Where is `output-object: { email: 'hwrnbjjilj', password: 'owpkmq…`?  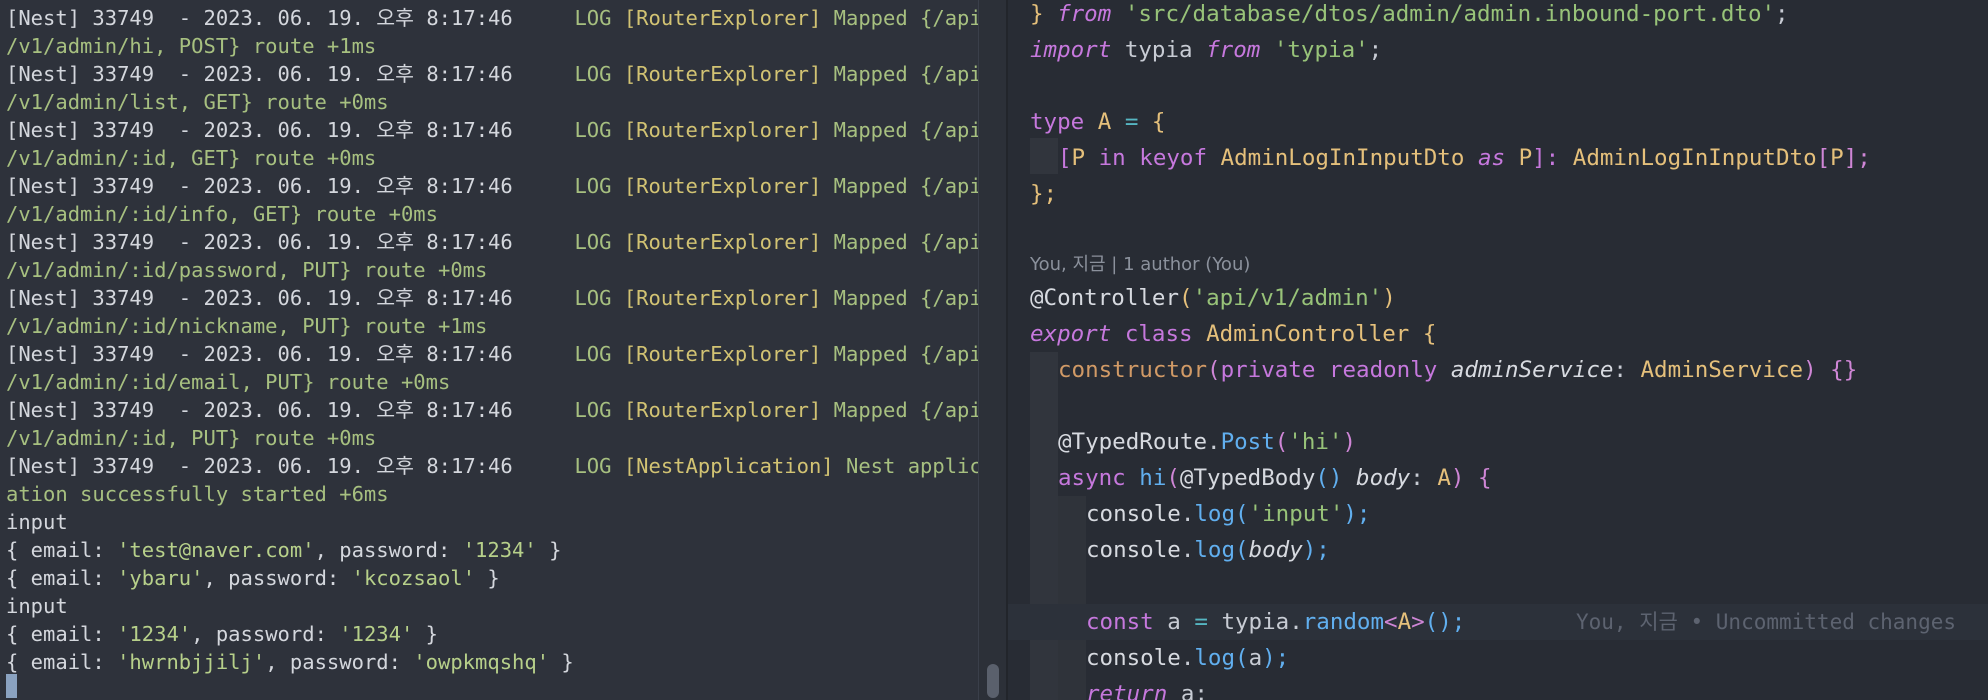 output-object: { email: 'hwrnbjjilj', password: 'owpkmq… is located at coordinates (290, 662).